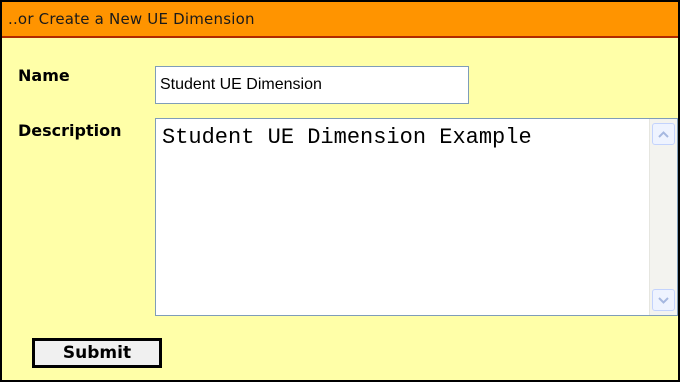 Image resolution: width=691 pixels, height=385 pixels. Describe the element at coordinates (663, 217) in the screenshot. I see `textarea-scrollbar` at that location.